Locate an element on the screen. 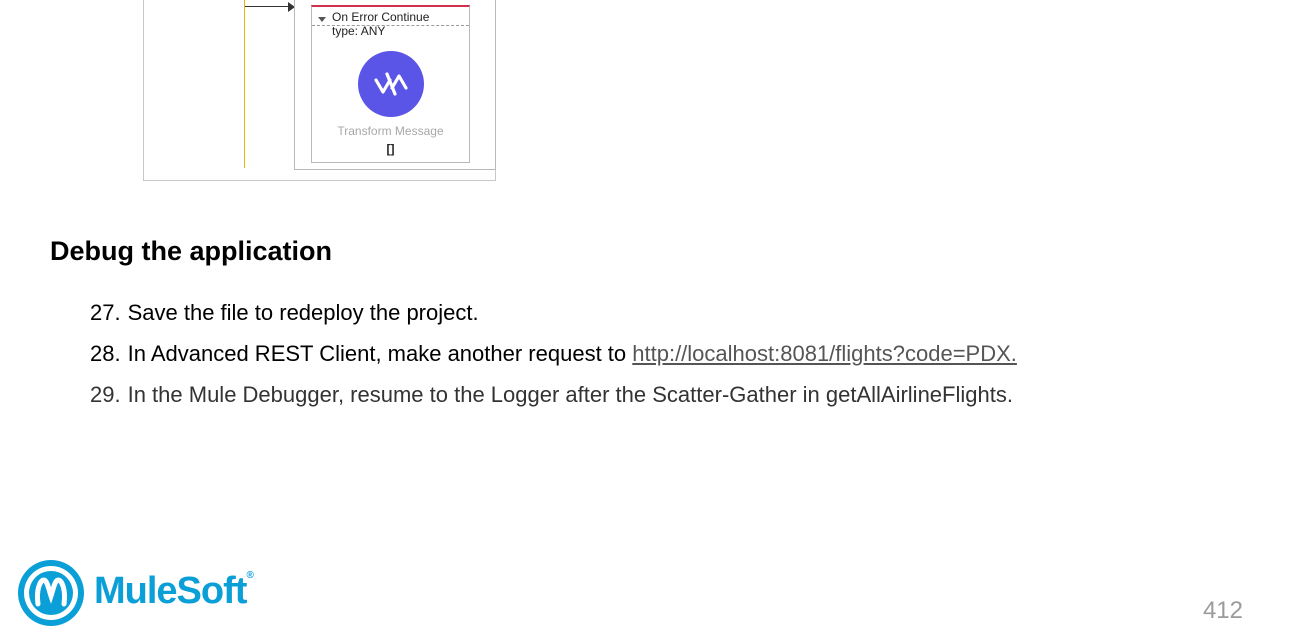  error-handler-type: type: ANY is located at coordinates (359, 31).